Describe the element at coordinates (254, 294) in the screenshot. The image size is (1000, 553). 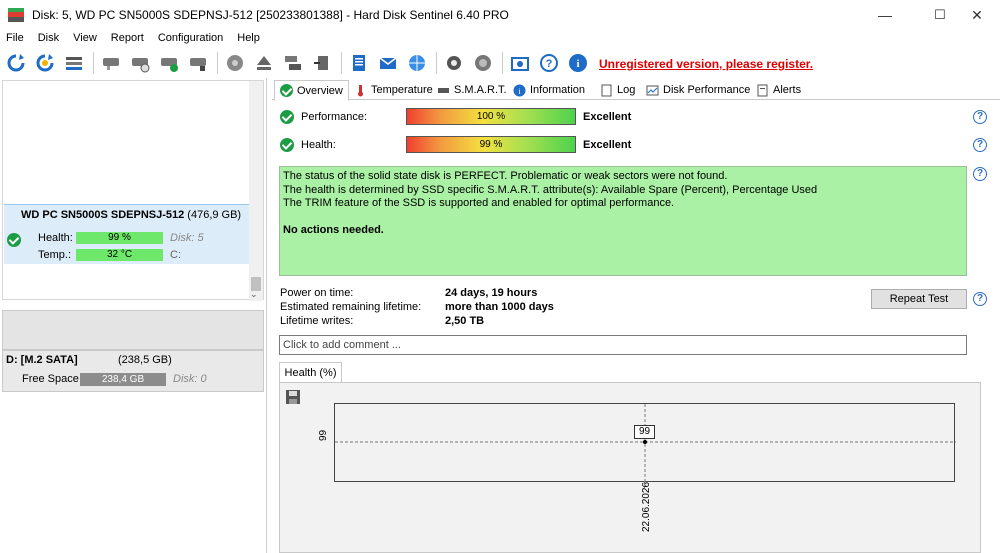
I see `scroll-down-icon: ⌄` at that location.